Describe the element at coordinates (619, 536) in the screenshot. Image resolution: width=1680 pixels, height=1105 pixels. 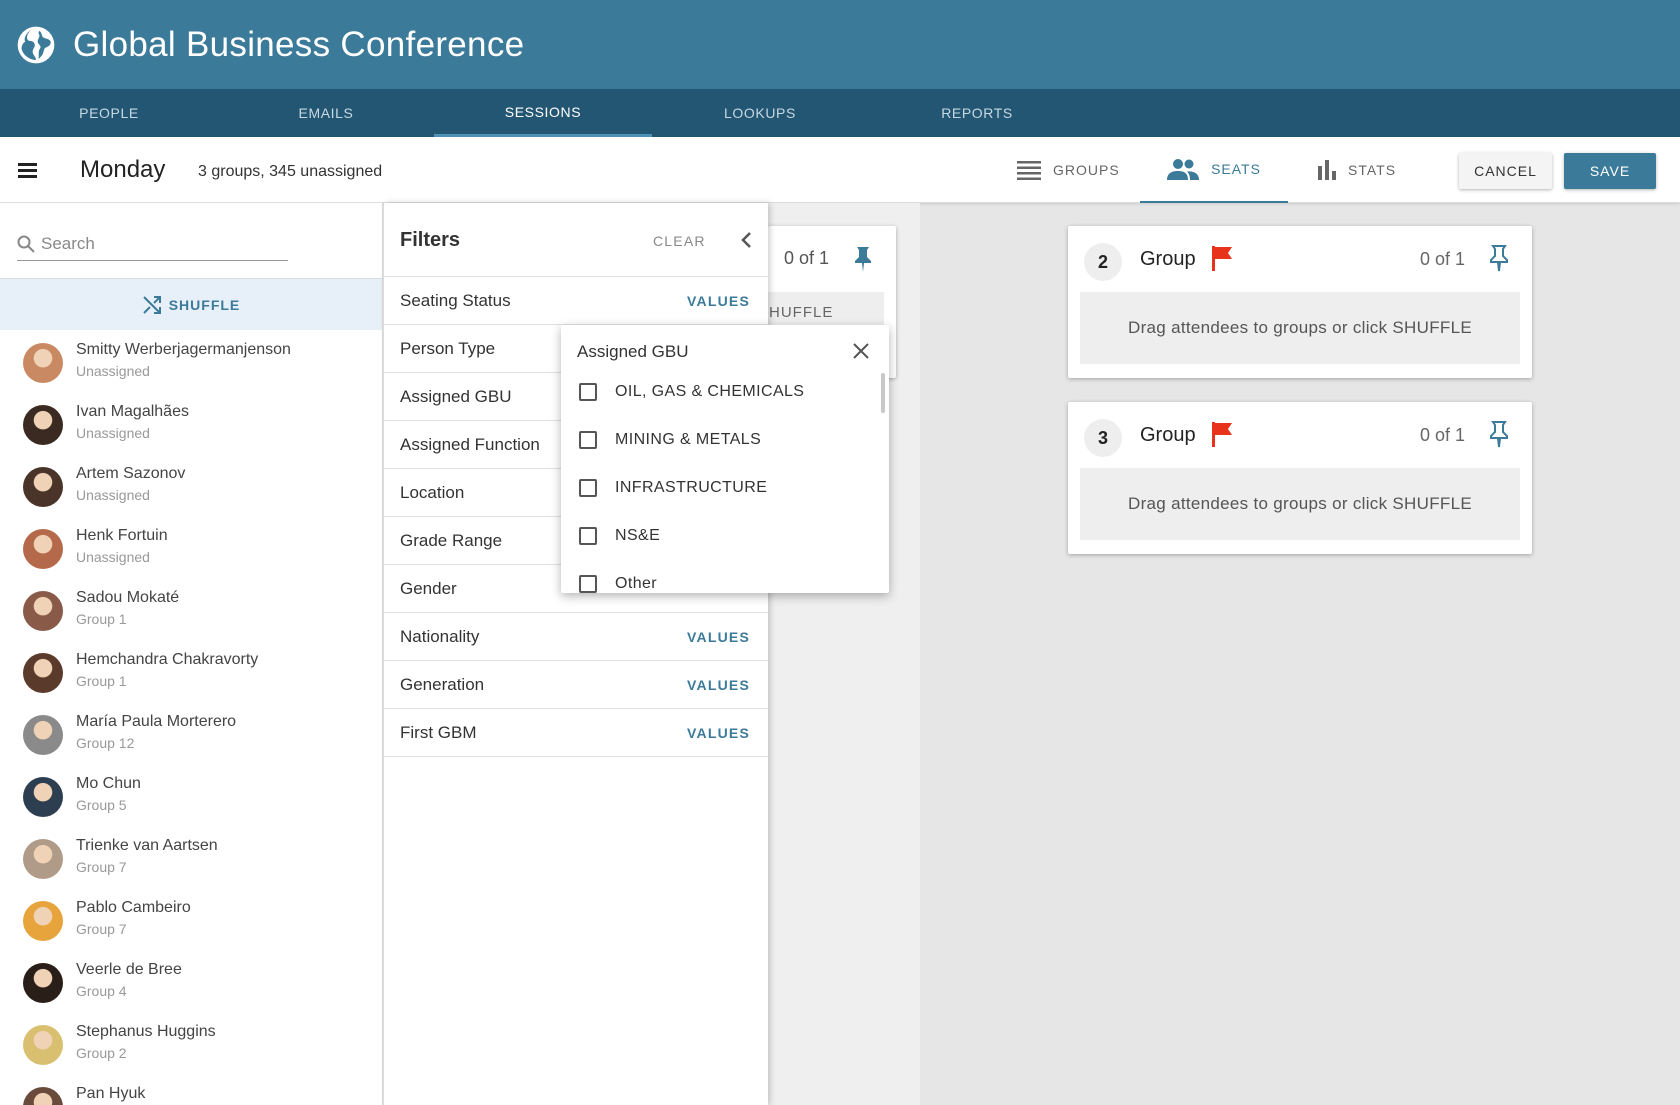
I see `gbu-option: NS&E` at that location.